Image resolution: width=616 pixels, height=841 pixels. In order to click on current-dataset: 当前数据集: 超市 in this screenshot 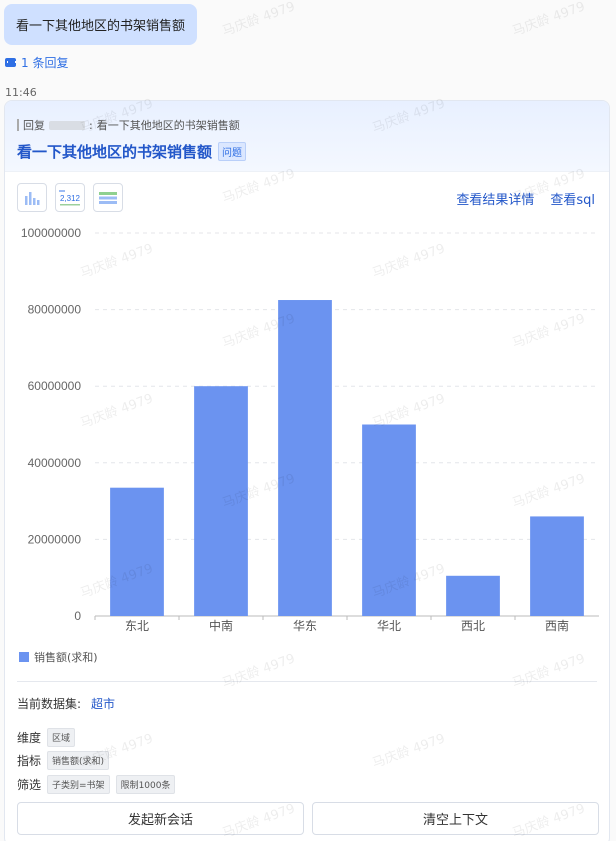, I will do `click(66, 703)`.